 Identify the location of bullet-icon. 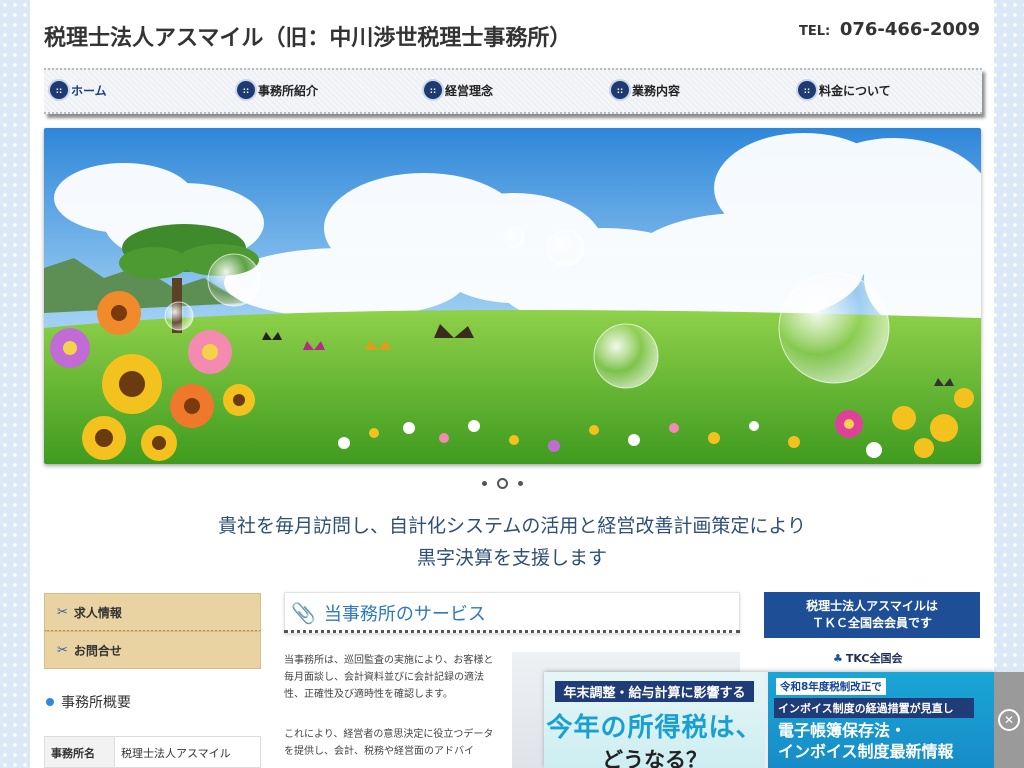
(50, 702).